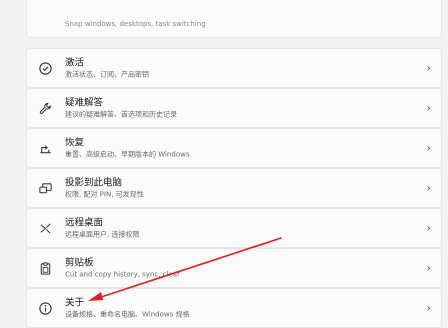 The image size is (448, 328). I want to click on settings-item-troubleshoot: 疑难解答 建议的疑难解答、首选项和历史记录 ›, so click(234, 108).